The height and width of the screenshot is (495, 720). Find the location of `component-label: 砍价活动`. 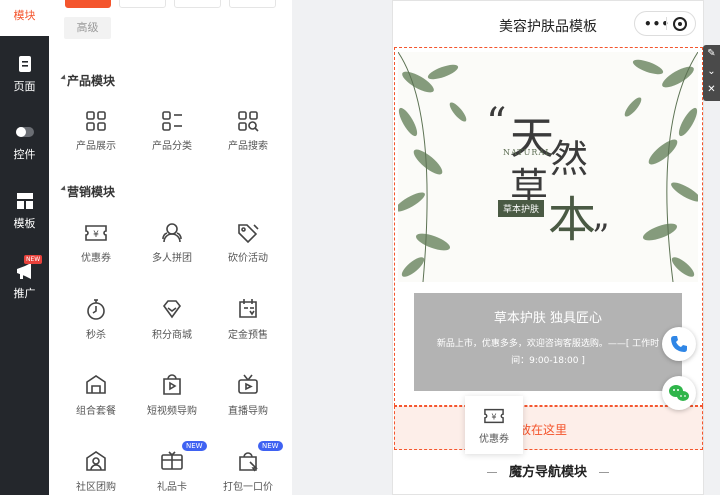

component-label: 砍价活动 is located at coordinates (248, 258).